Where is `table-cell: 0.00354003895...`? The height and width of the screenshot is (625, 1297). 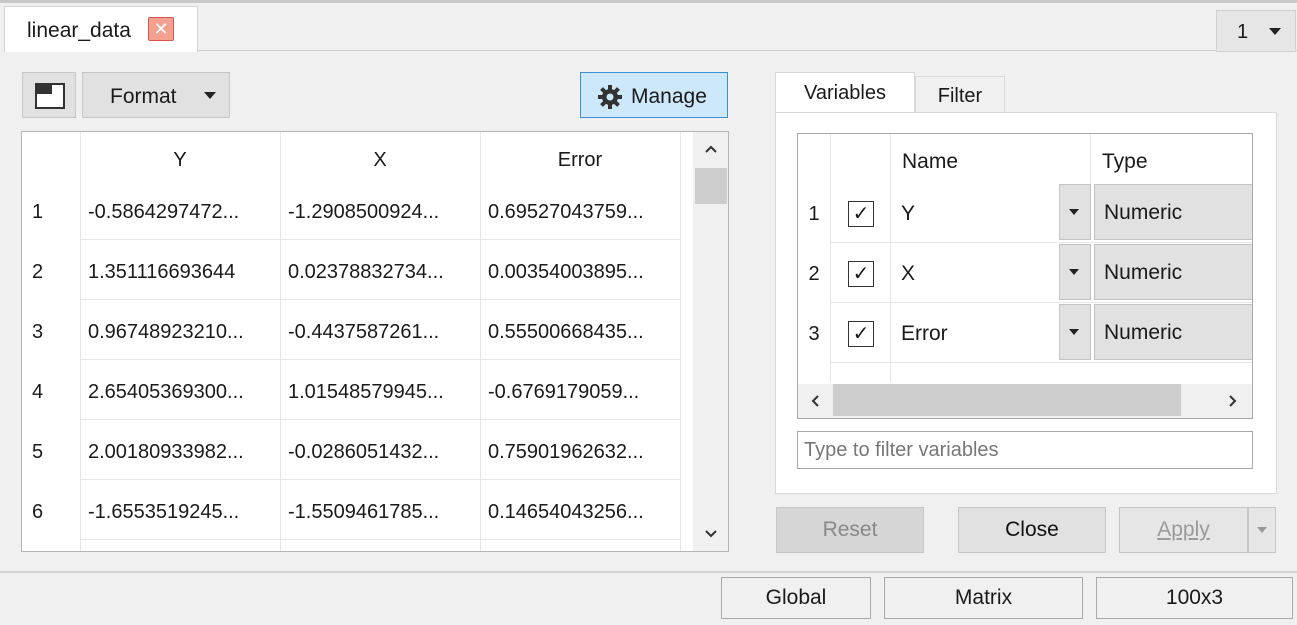
table-cell: 0.00354003895... is located at coordinates (580, 272).